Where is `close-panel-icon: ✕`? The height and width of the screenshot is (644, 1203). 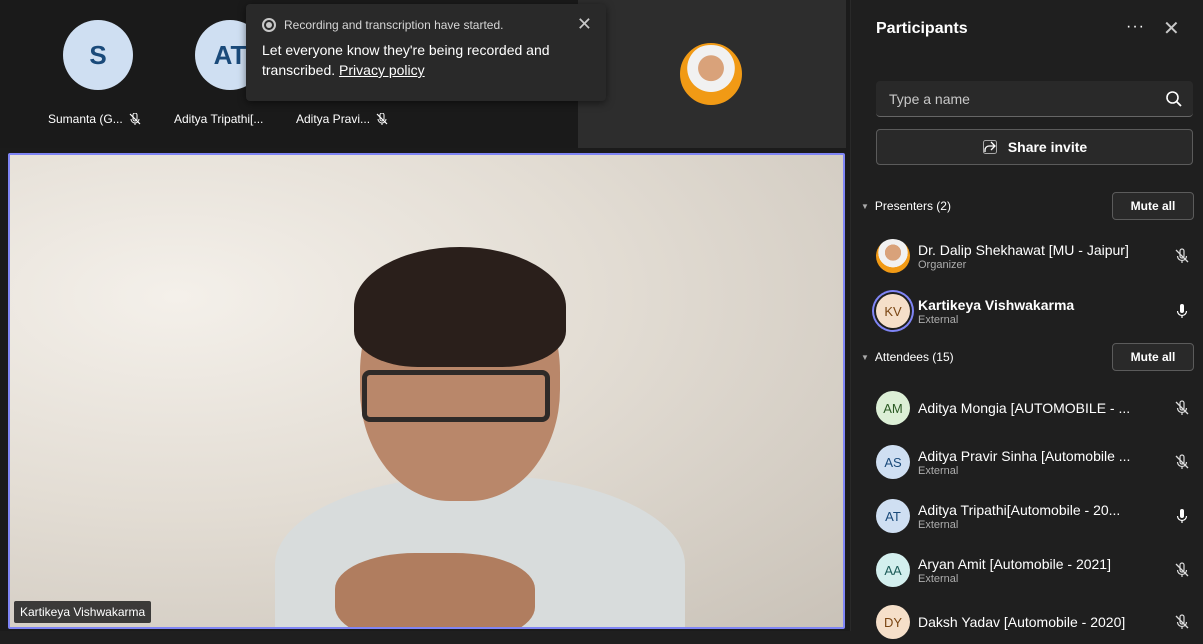 close-panel-icon: ✕ is located at coordinates (1171, 28).